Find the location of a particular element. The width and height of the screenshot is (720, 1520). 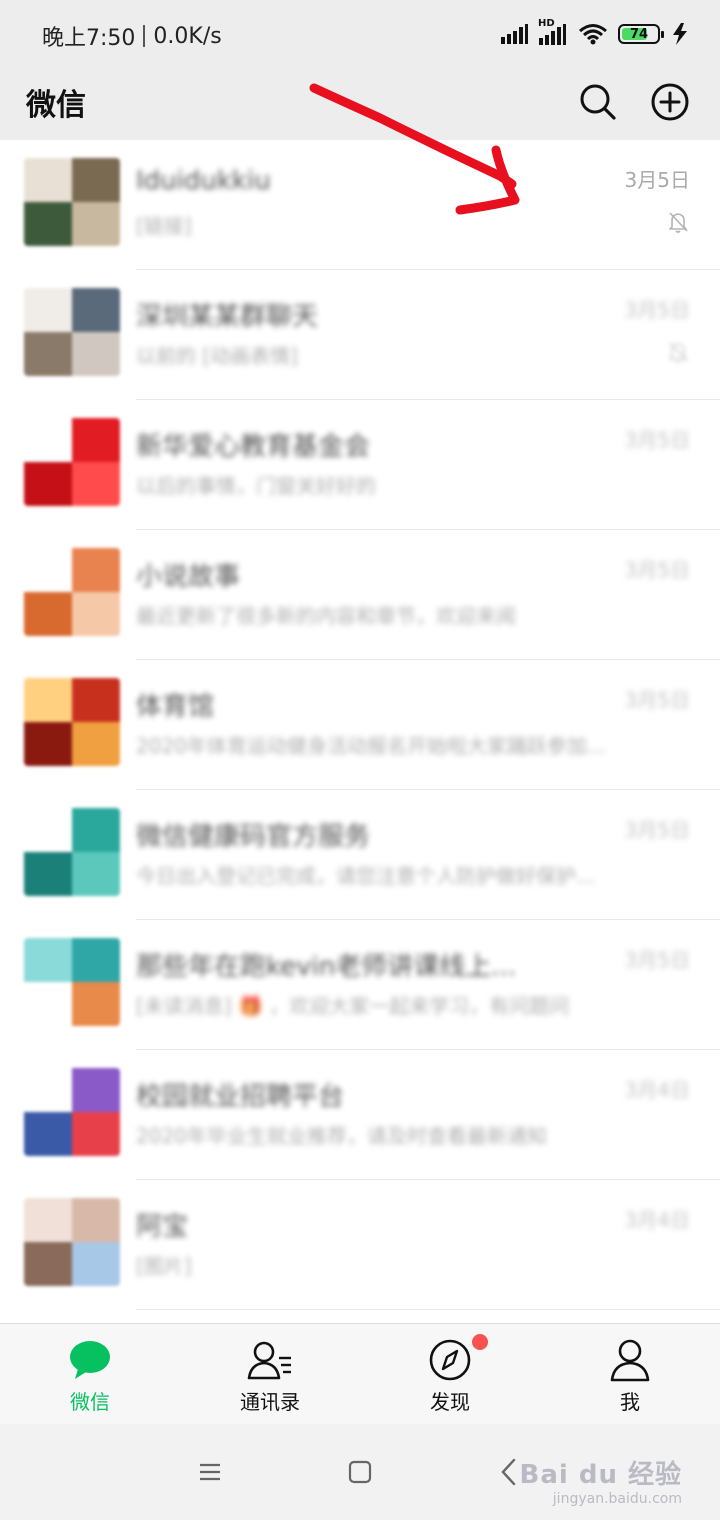

tab-label: 微信 is located at coordinates (90, 1402).